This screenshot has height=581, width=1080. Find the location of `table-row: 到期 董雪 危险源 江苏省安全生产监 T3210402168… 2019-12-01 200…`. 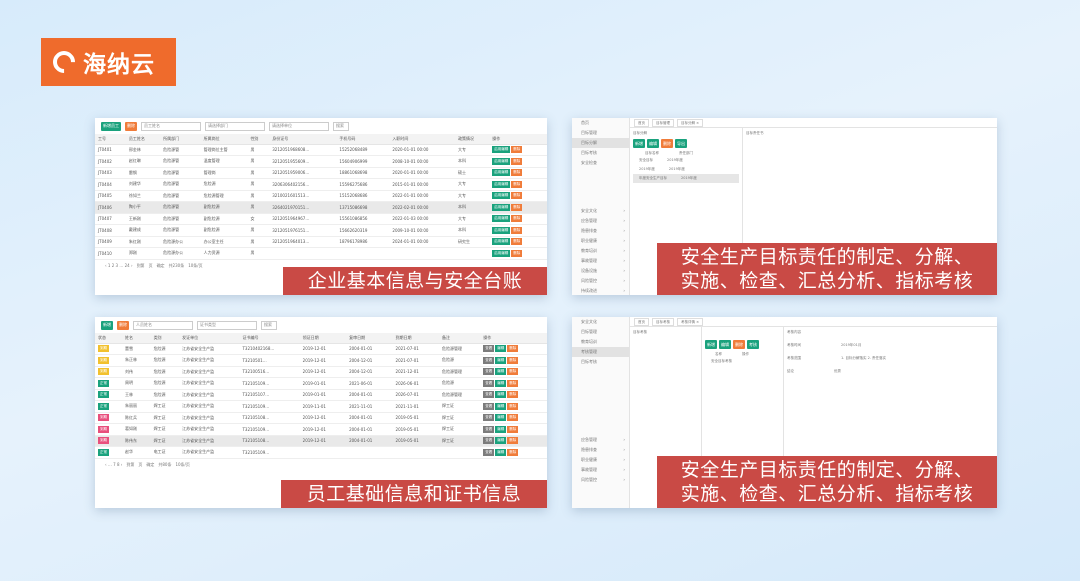

table-row: 到期 董雪 危险源 江苏省安全生产监 T3210402168… 2019-12-01 200… is located at coordinates (321, 349).